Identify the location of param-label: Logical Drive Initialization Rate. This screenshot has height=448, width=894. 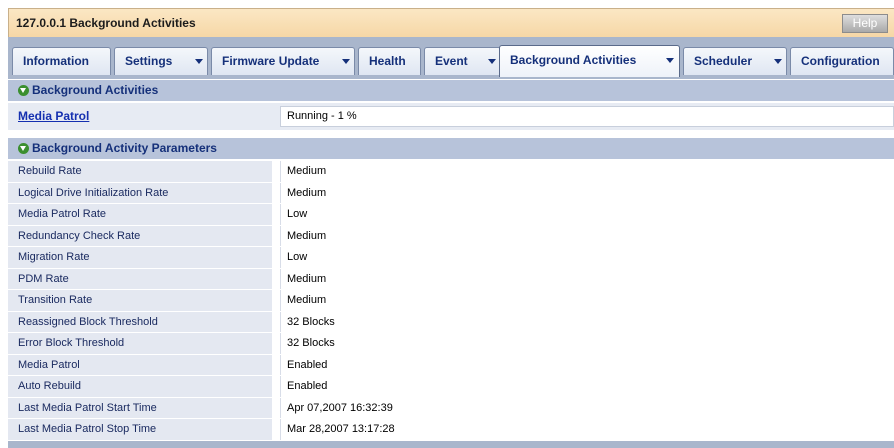
(140, 192).